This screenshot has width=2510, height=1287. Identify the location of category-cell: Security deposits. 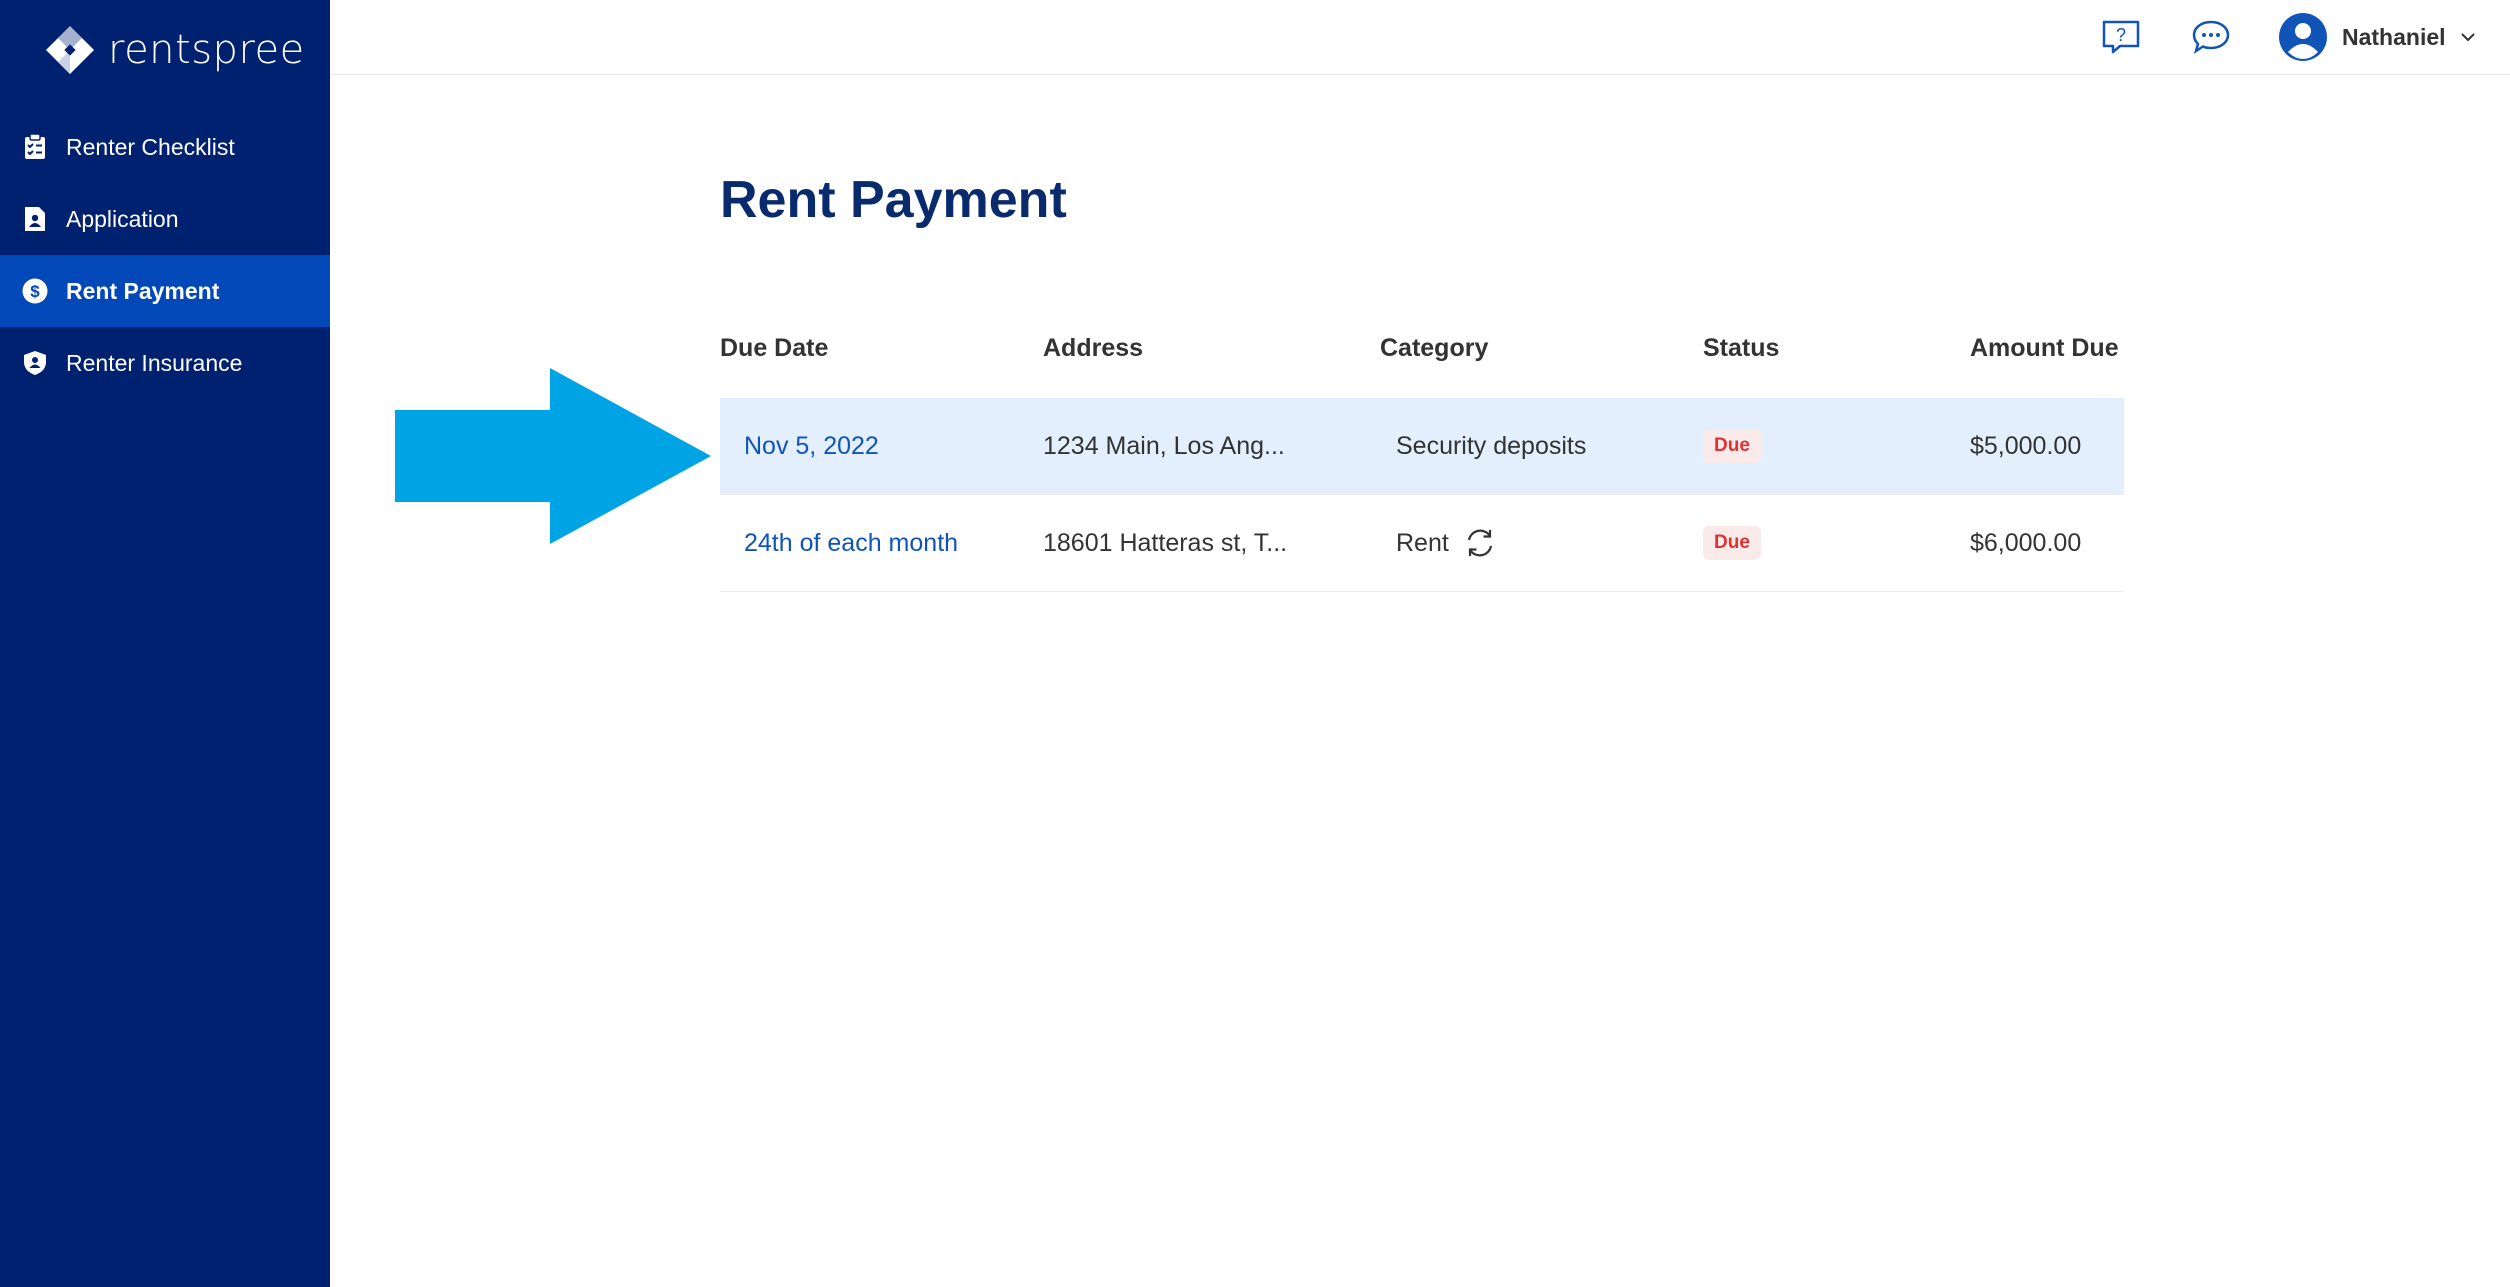
(1491, 445).